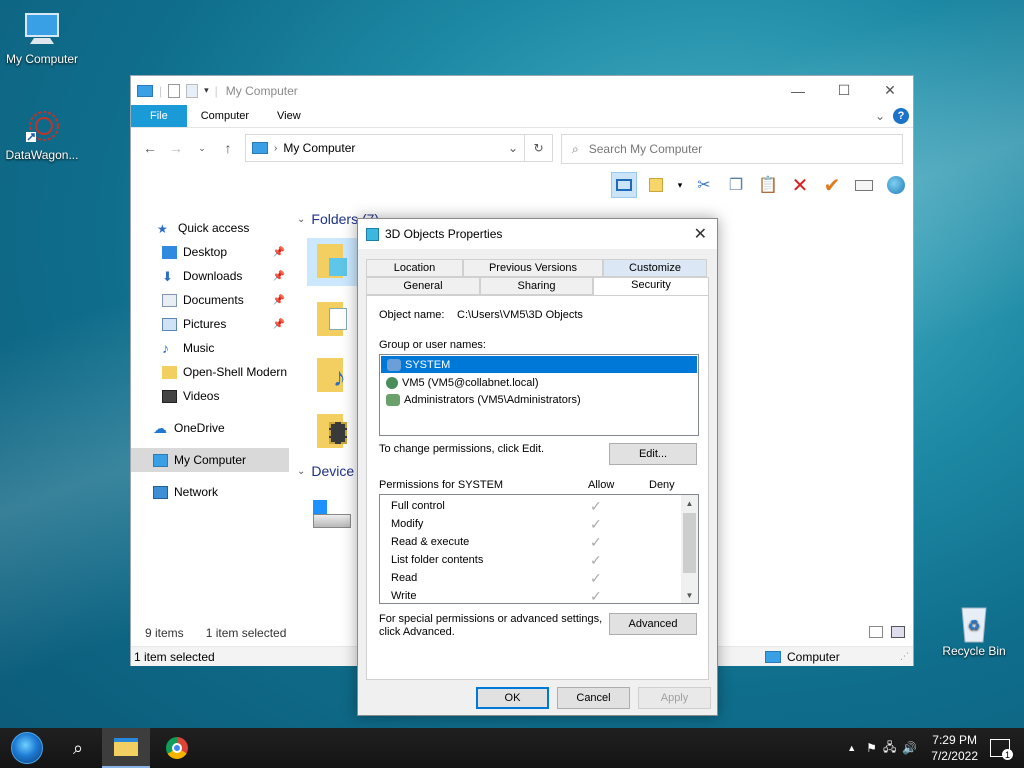  I want to click on tab-customize: Customize, so click(655, 268).